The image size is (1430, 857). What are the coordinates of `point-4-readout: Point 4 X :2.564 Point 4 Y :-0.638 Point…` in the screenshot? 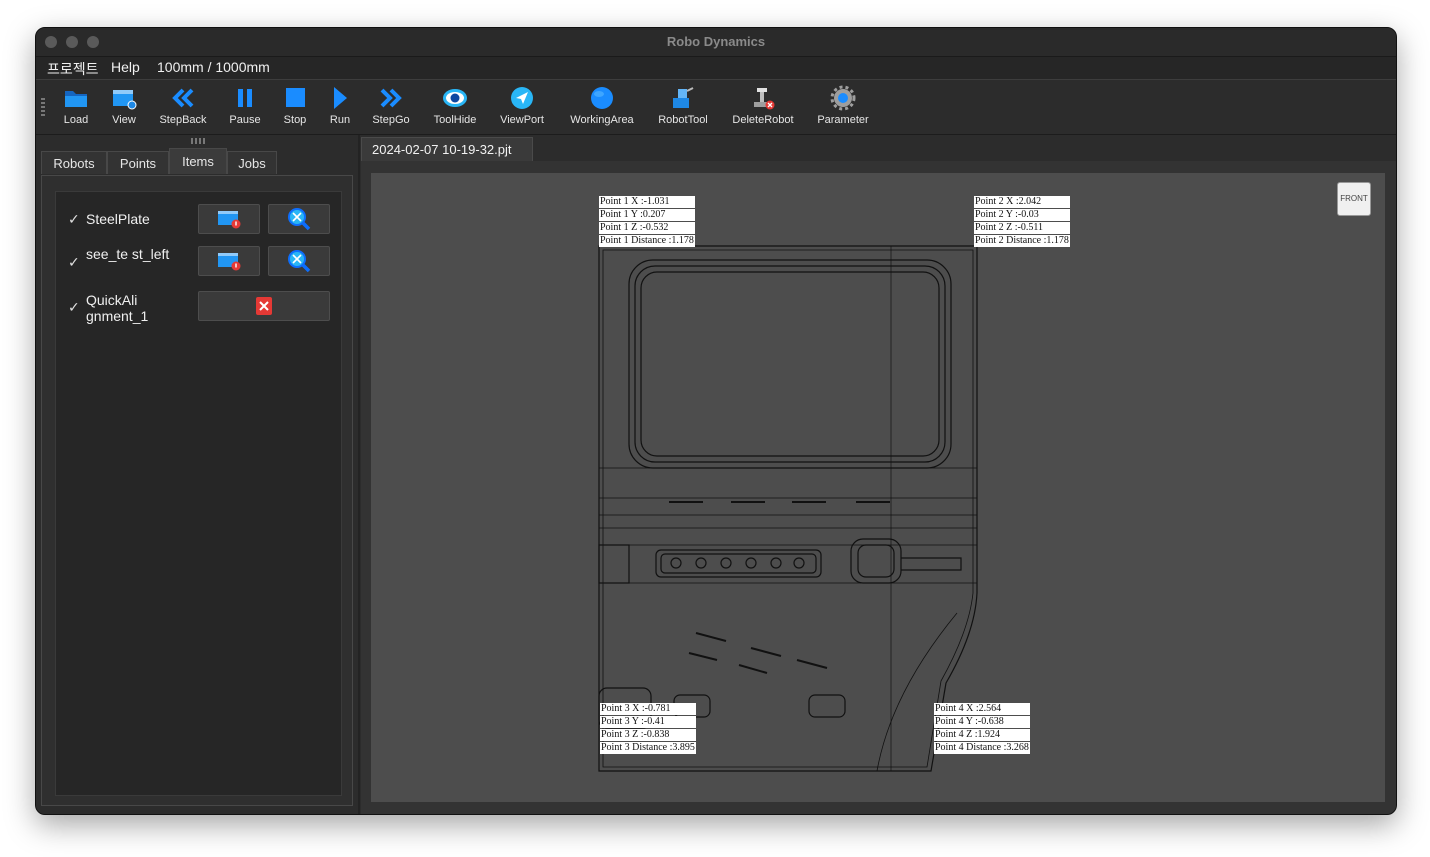 It's located at (982, 728).